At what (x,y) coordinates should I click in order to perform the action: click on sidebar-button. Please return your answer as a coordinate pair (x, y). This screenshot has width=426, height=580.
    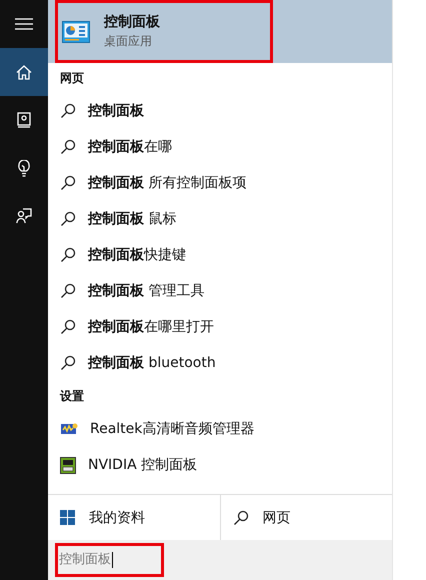
    Looking at the image, I should click on (24, 72).